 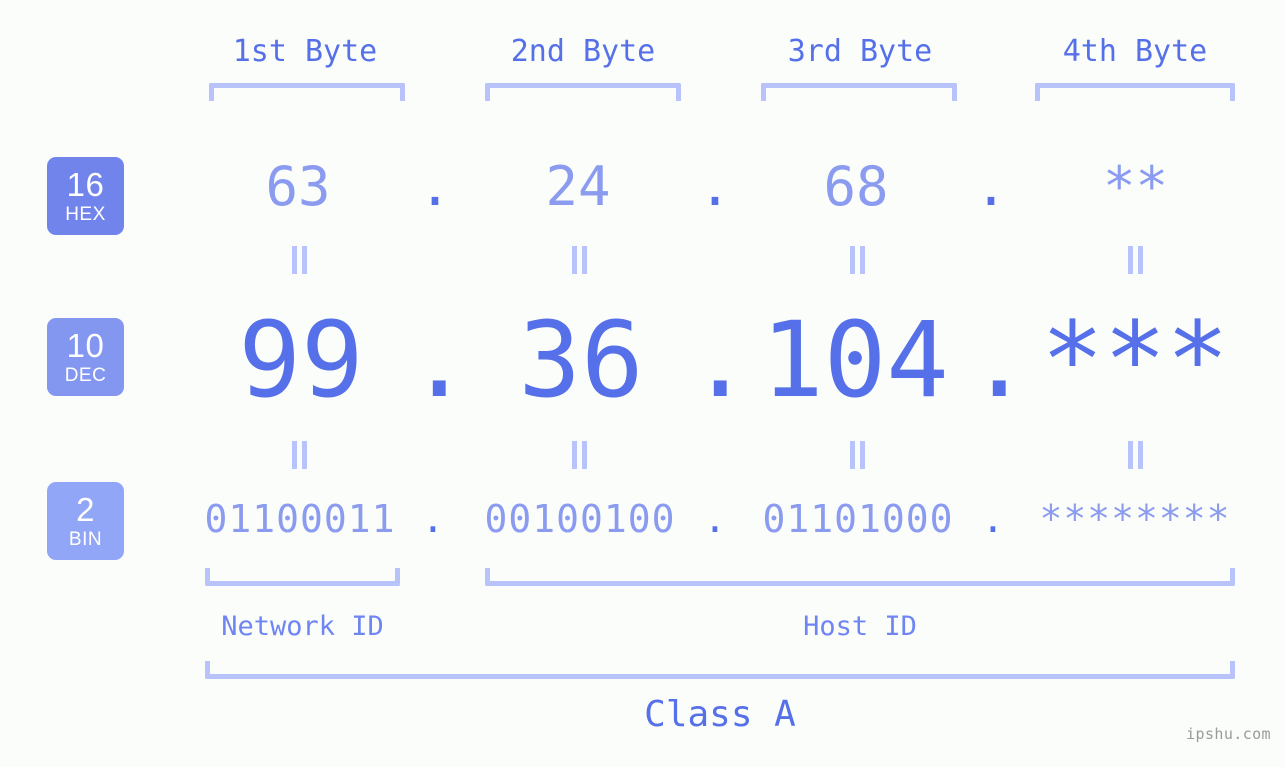 What do you see at coordinates (1135, 360) in the screenshot?
I see `dec-byte-4: ***` at bounding box center [1135, 360].